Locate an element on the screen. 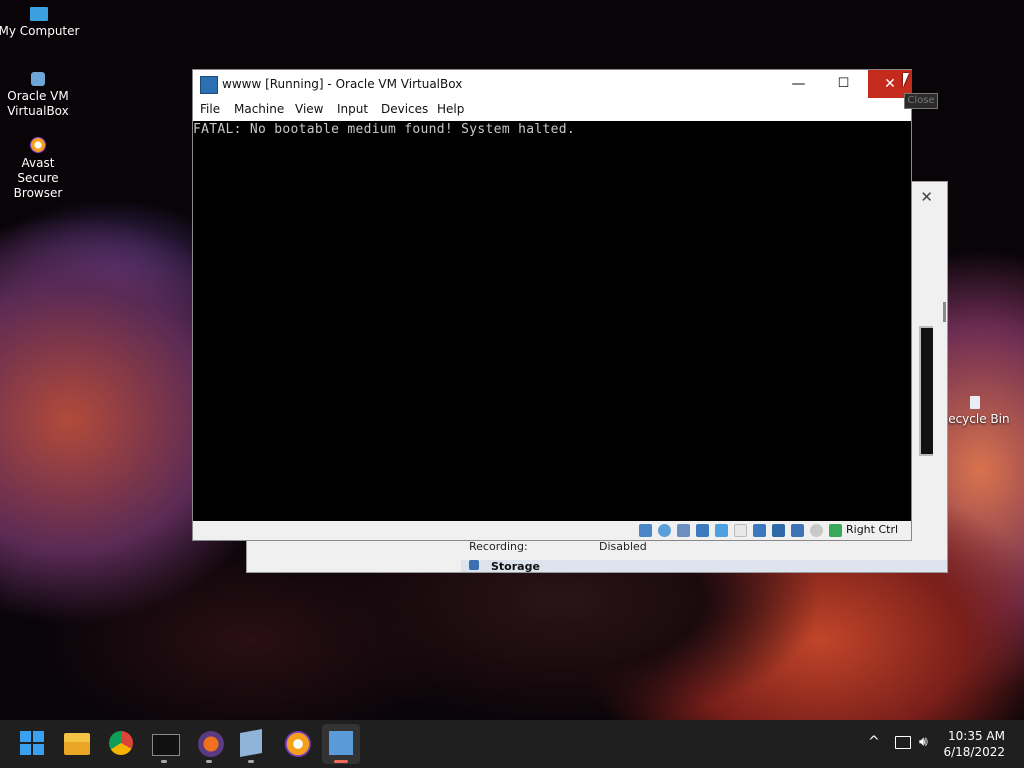 This screenshot has height=768, width=1024. storage-section-header: Storage is located at coordinates (704, 566).